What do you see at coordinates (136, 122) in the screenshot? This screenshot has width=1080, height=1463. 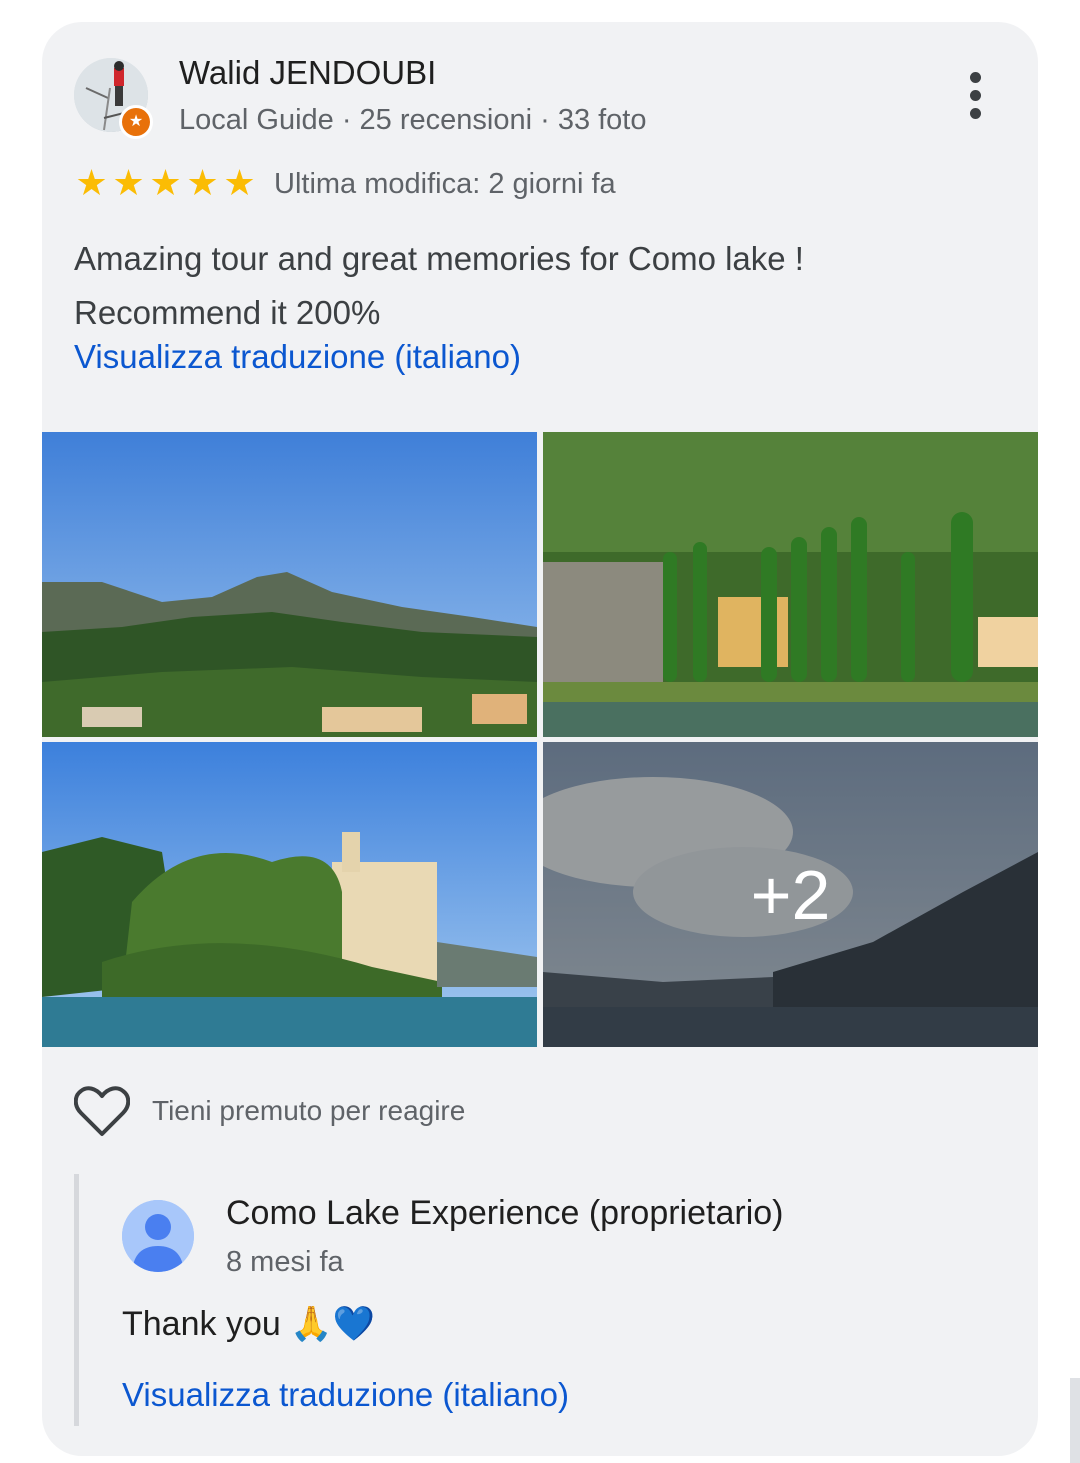 I see `local-guide-star-icon: ★` at bounding box center [136, 122].